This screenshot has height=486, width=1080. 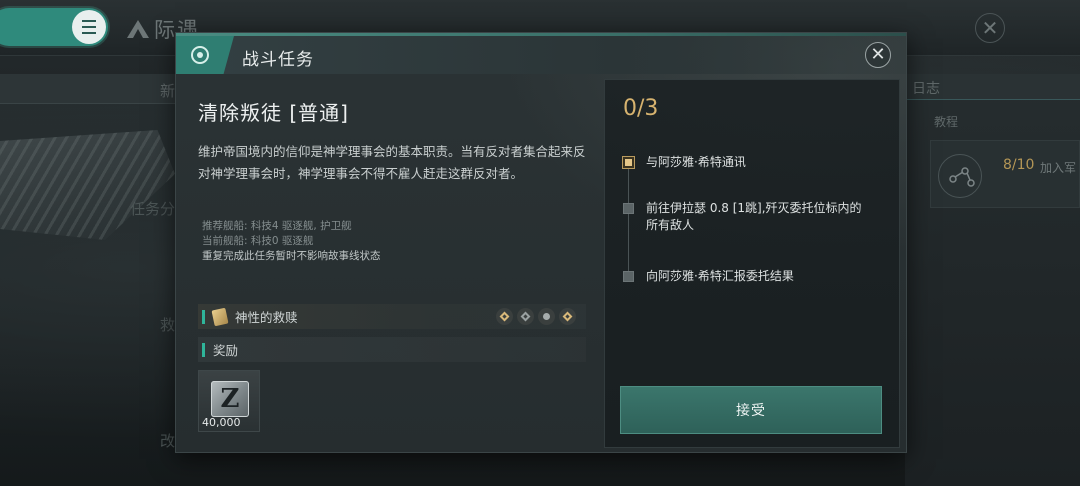 What do you see at coordinates (946, 122) in the screenshot?
I see `tutorial-label: 教程` at bounding box center [946, 122].